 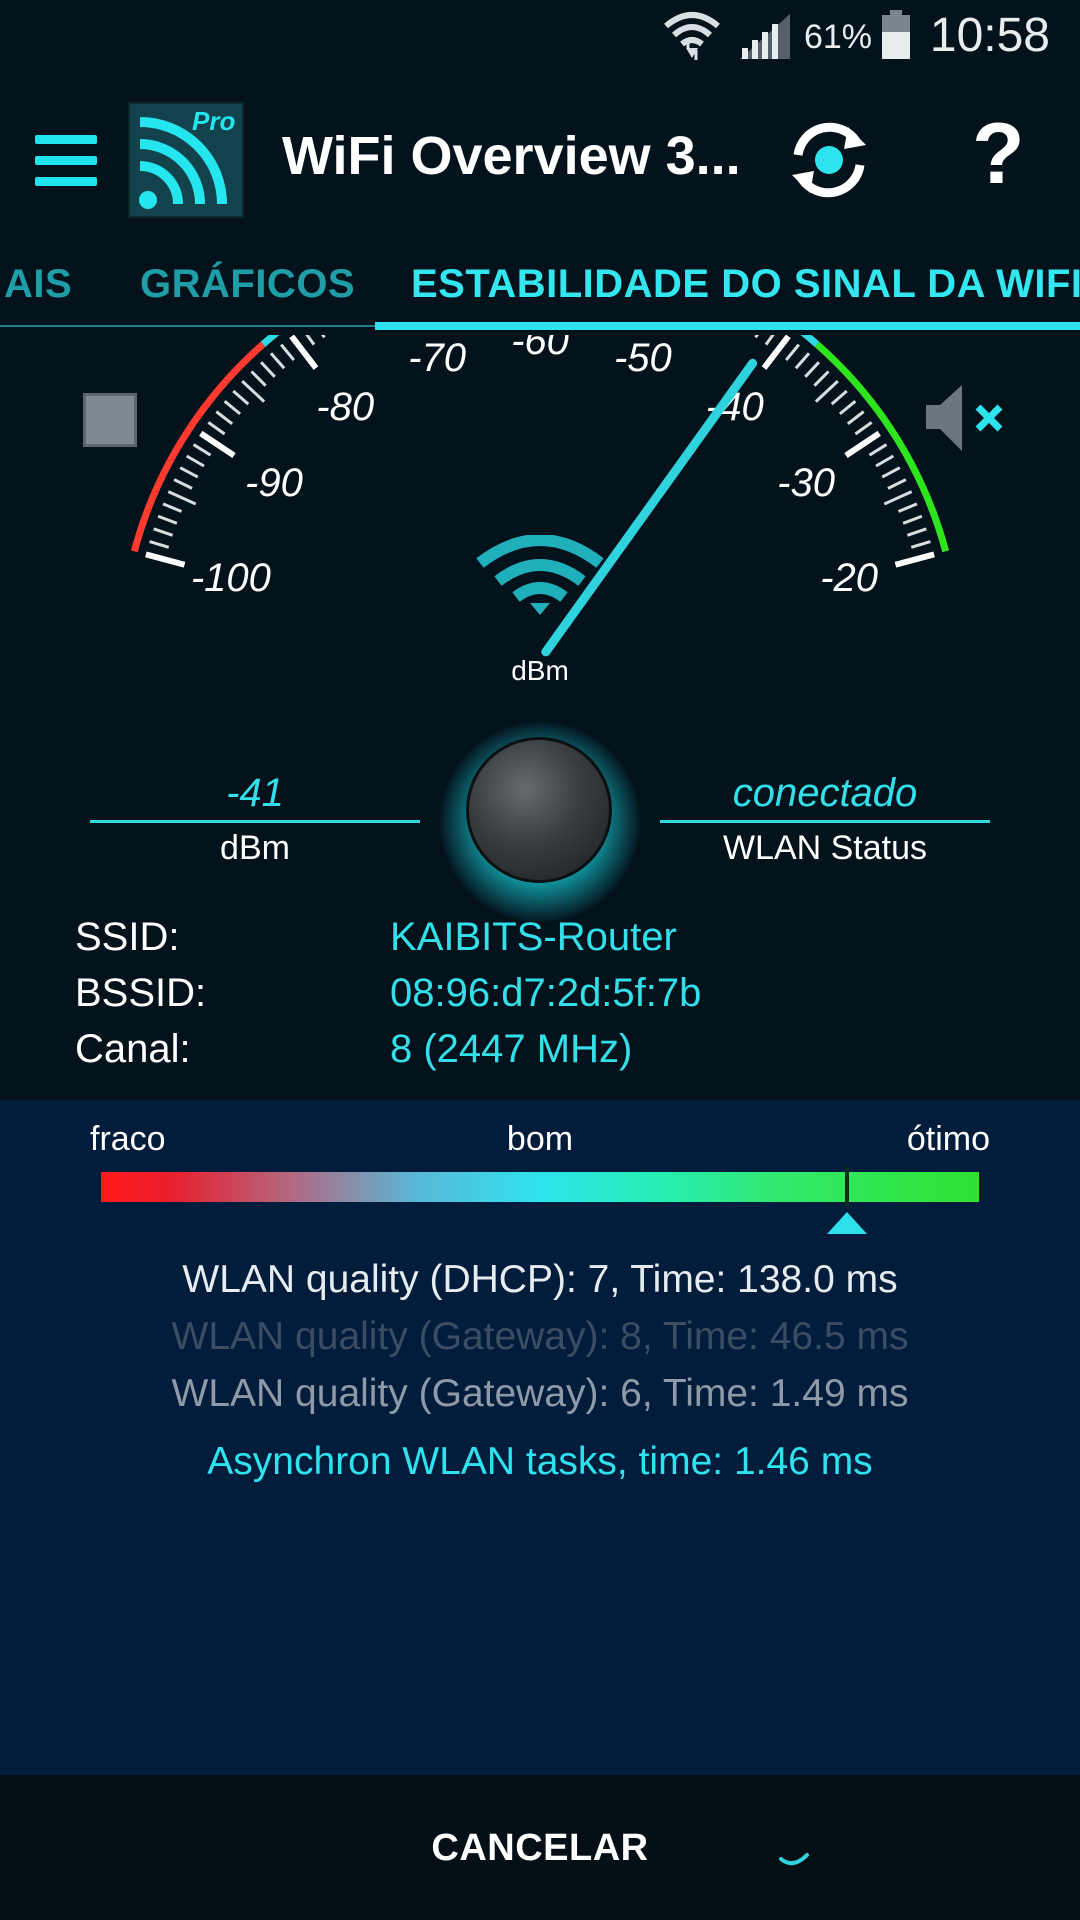 I want to click on tab-ais: AIS, so click(x=38, y=284).